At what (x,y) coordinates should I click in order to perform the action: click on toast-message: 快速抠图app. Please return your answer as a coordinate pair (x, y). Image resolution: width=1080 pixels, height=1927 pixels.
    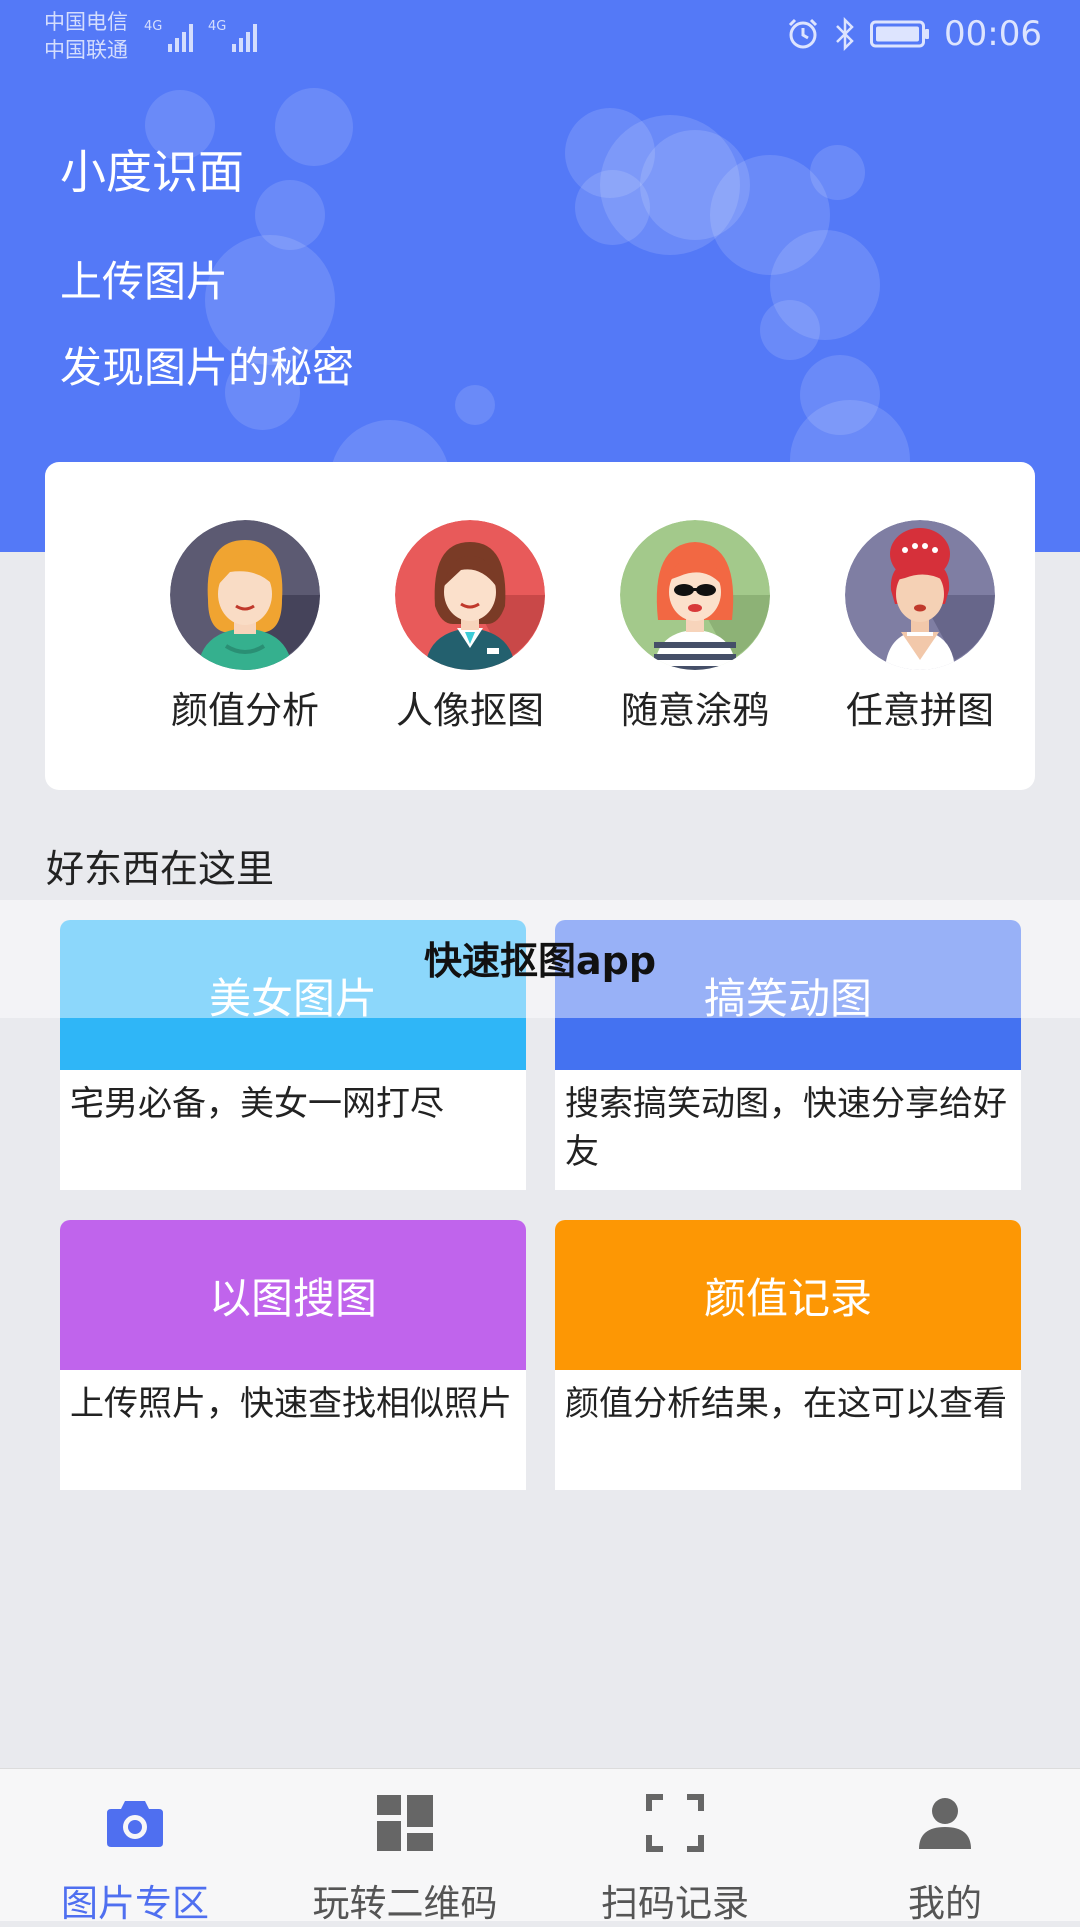
    Looking at the image, I should click on (540, 961).